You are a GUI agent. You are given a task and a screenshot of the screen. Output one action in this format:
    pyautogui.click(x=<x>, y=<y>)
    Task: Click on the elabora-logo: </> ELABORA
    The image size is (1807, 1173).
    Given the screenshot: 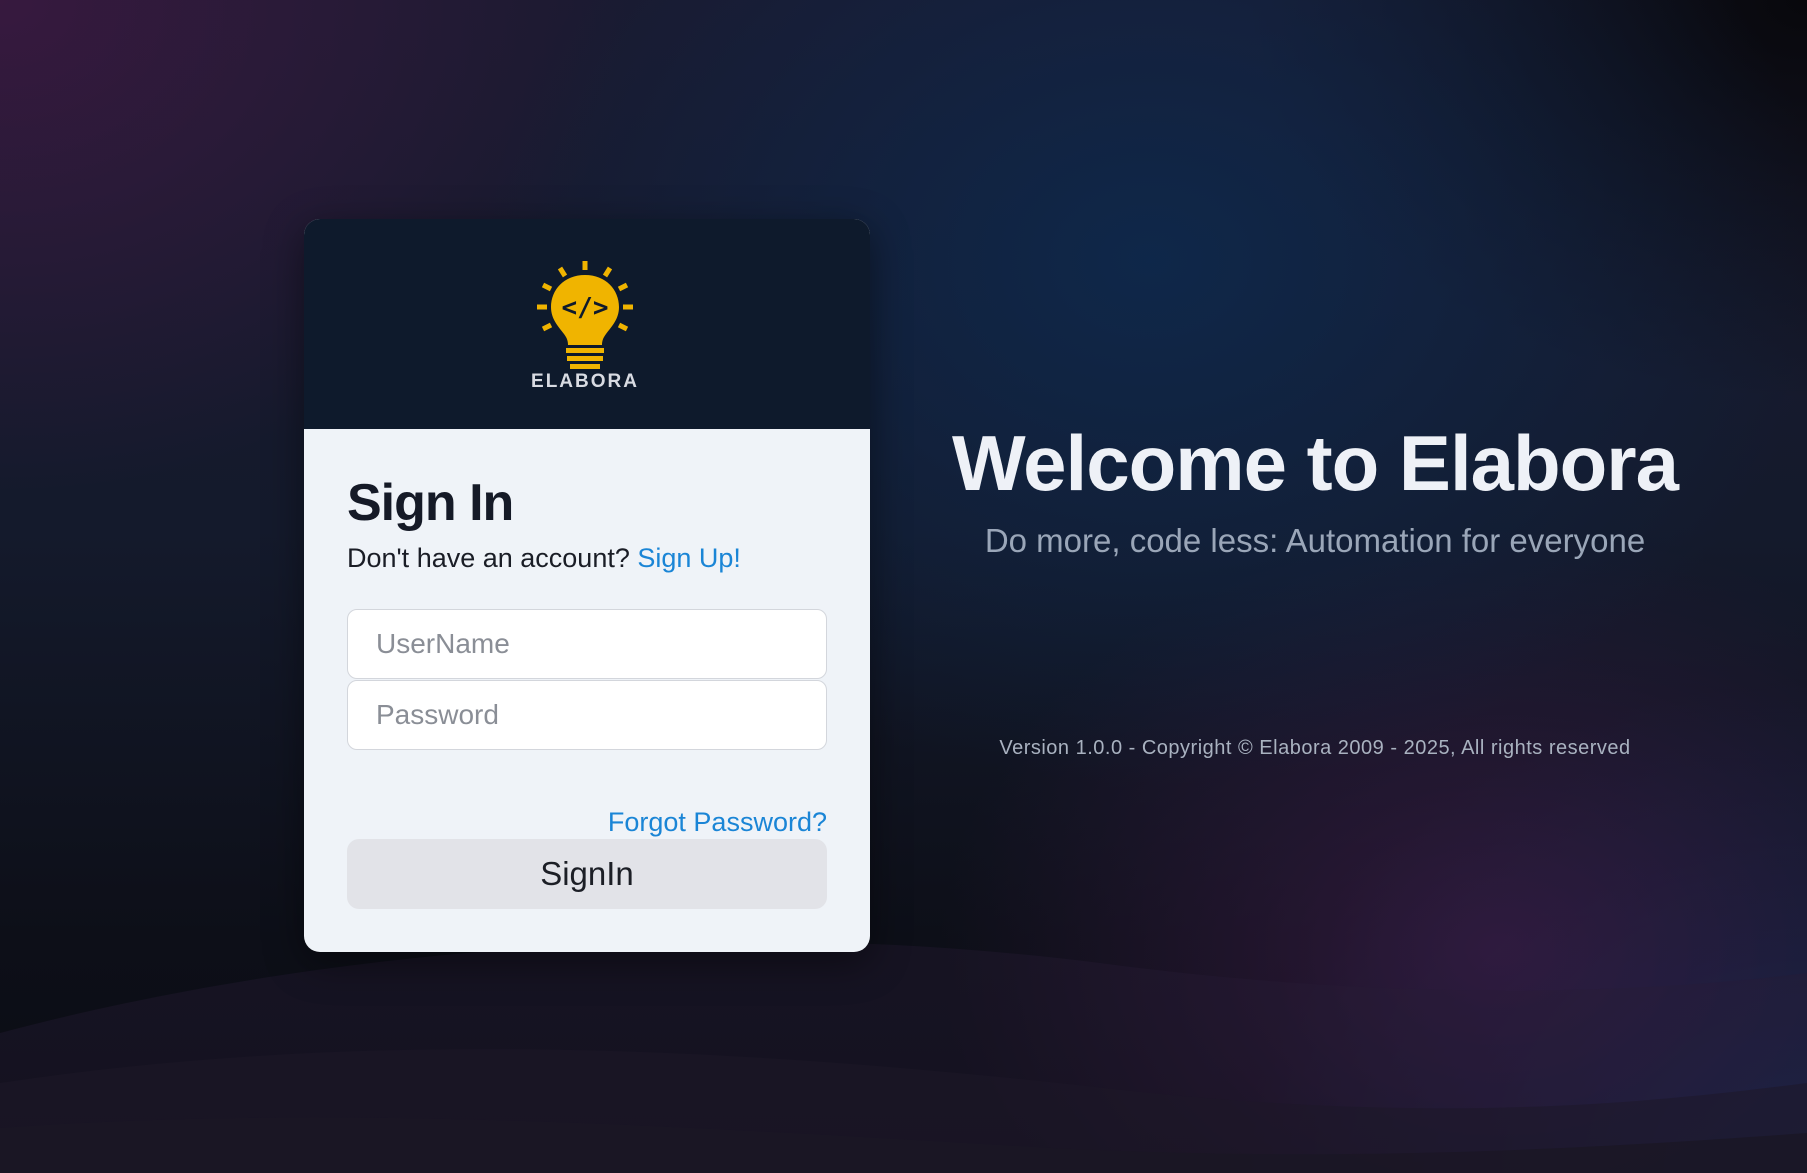 What is the action you would take?
    pyautogui.click(x=585, y=326)
    